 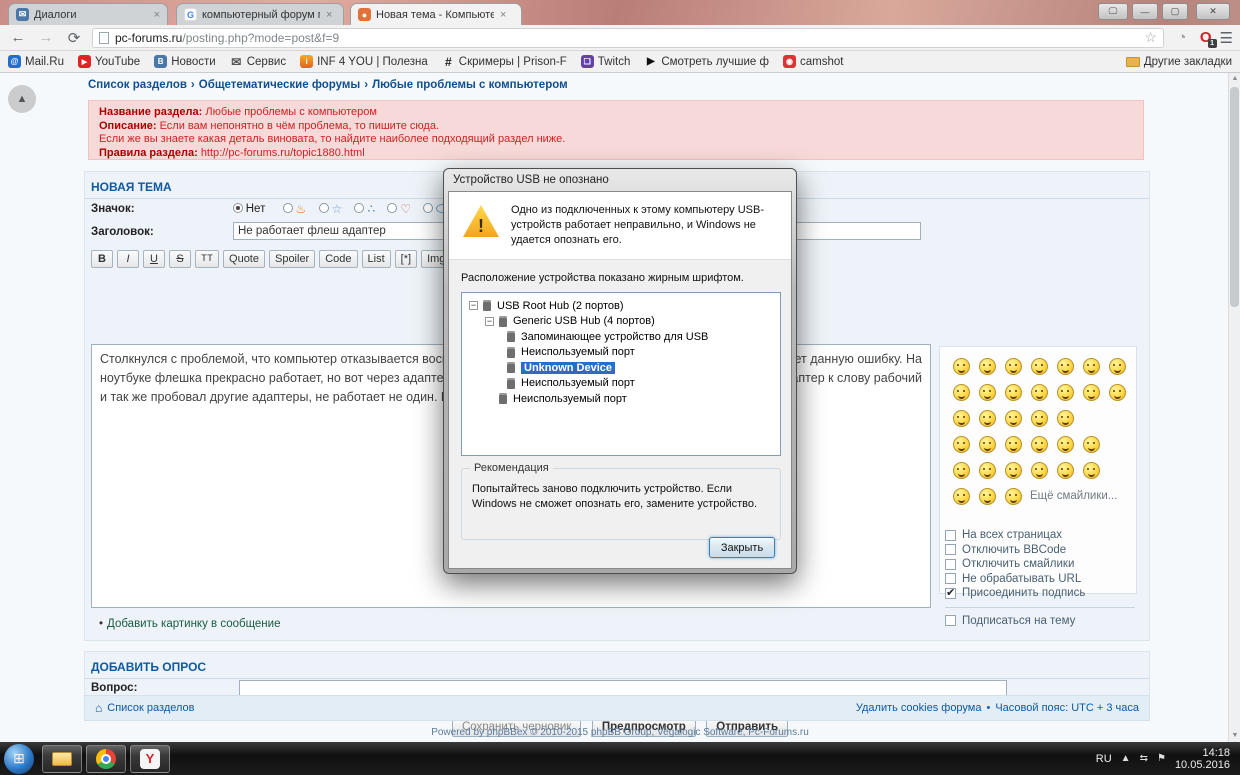 I want to click on list-item-button: [*], so click(x=406, y=259).